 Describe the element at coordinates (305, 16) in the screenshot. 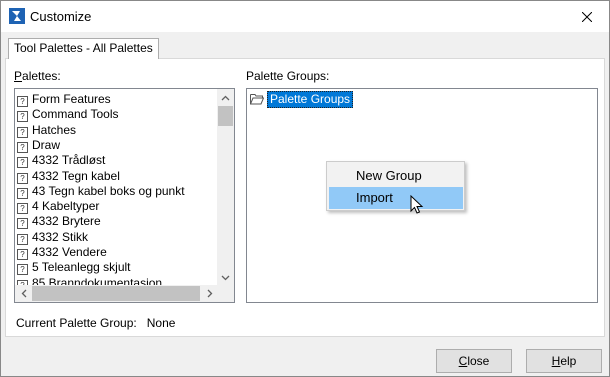

I see `title-bar: Customize` at that location.